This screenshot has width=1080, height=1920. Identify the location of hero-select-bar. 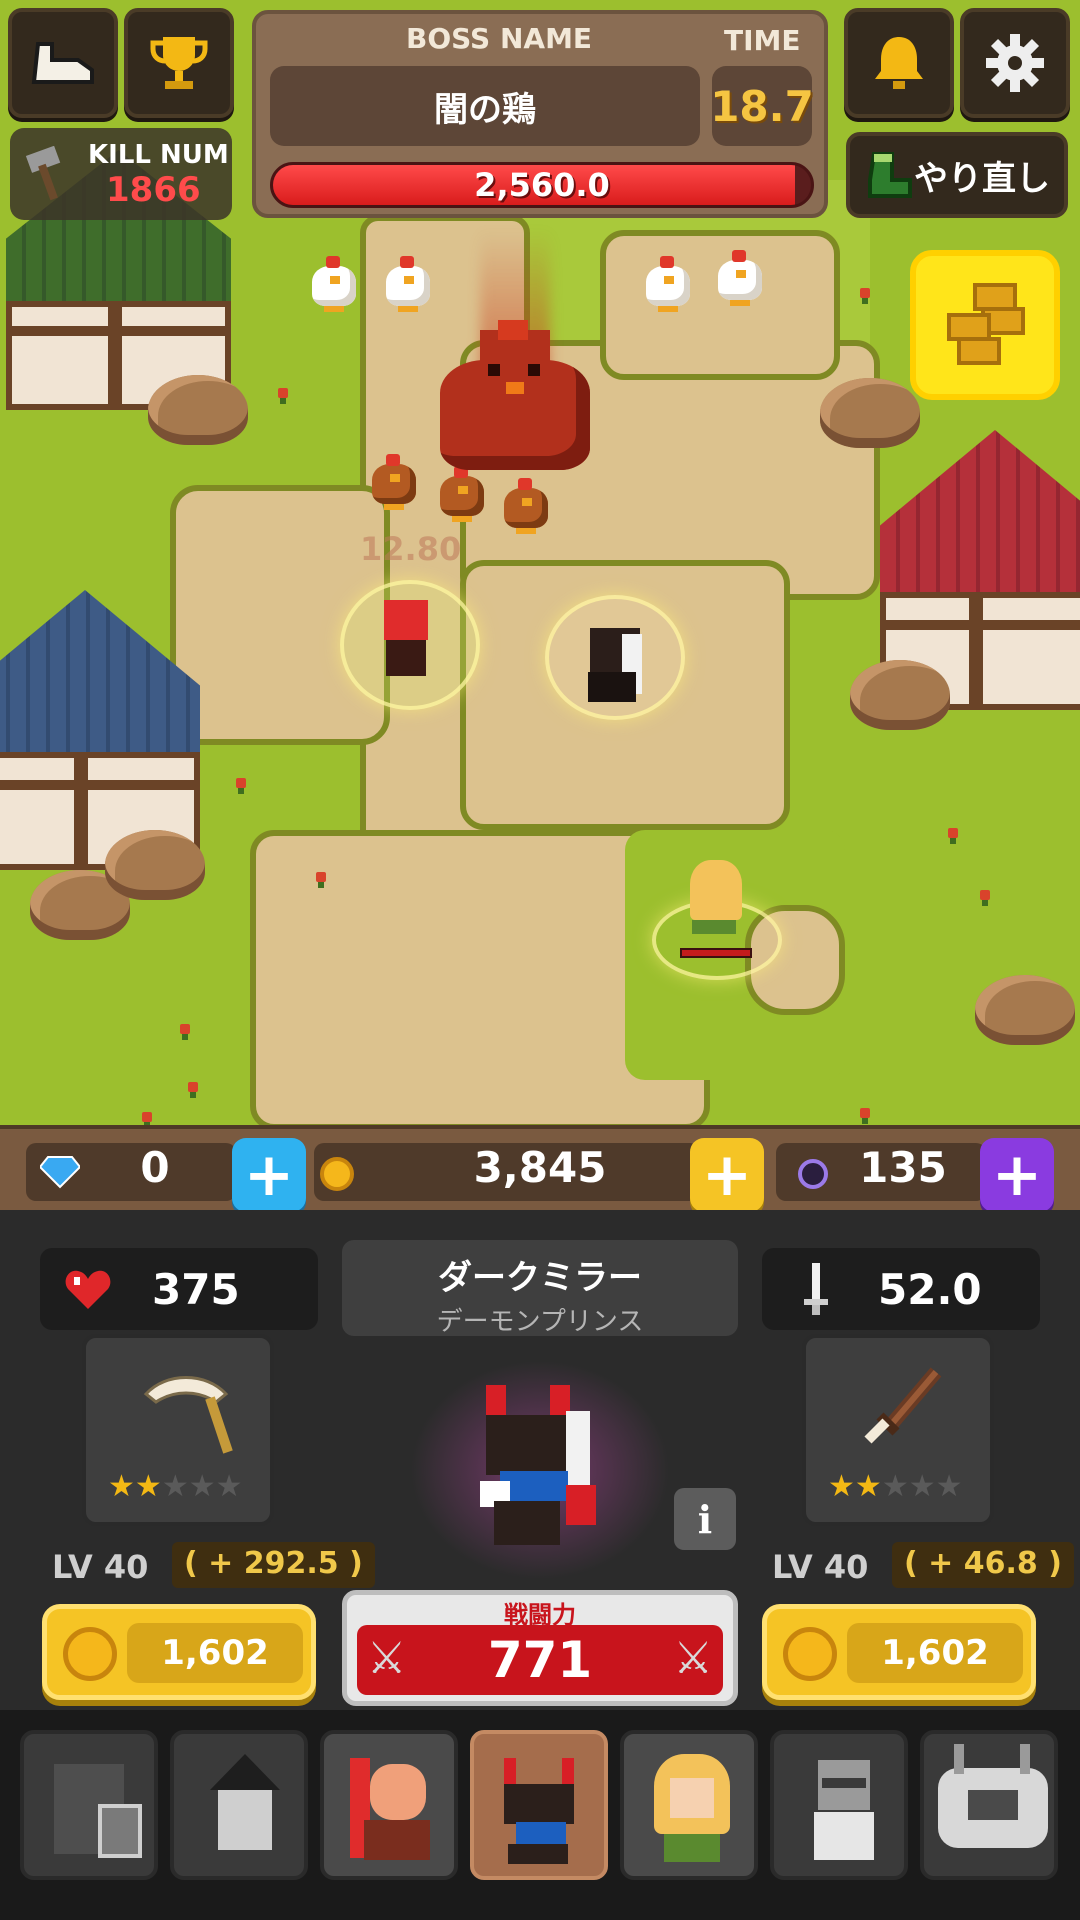
(540, 1815).